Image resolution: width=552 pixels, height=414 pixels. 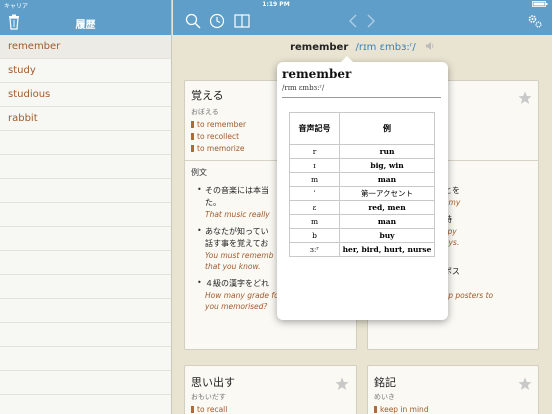 I want to click on definition-card: 思い出す おもいだす to recall, so click(x=270, y=389).